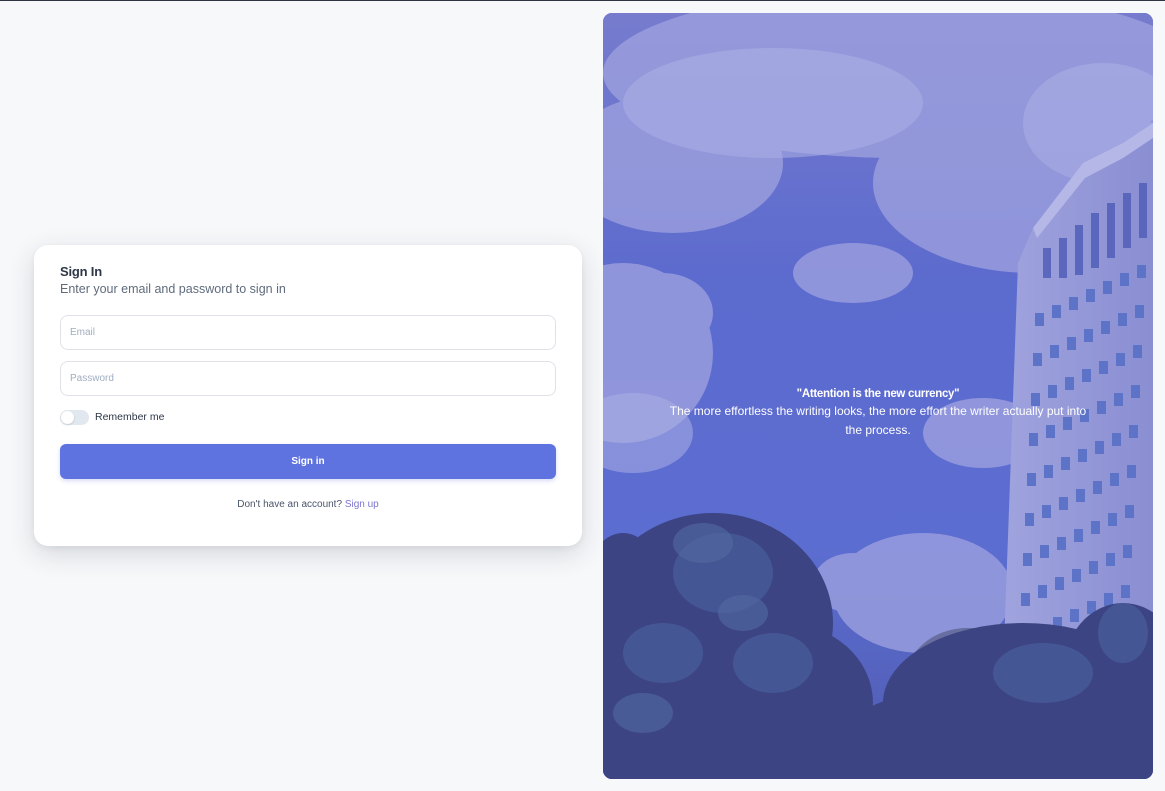  Describe the element at coordinates (308, 332) in the screenshot. I see `email-field` at that location.